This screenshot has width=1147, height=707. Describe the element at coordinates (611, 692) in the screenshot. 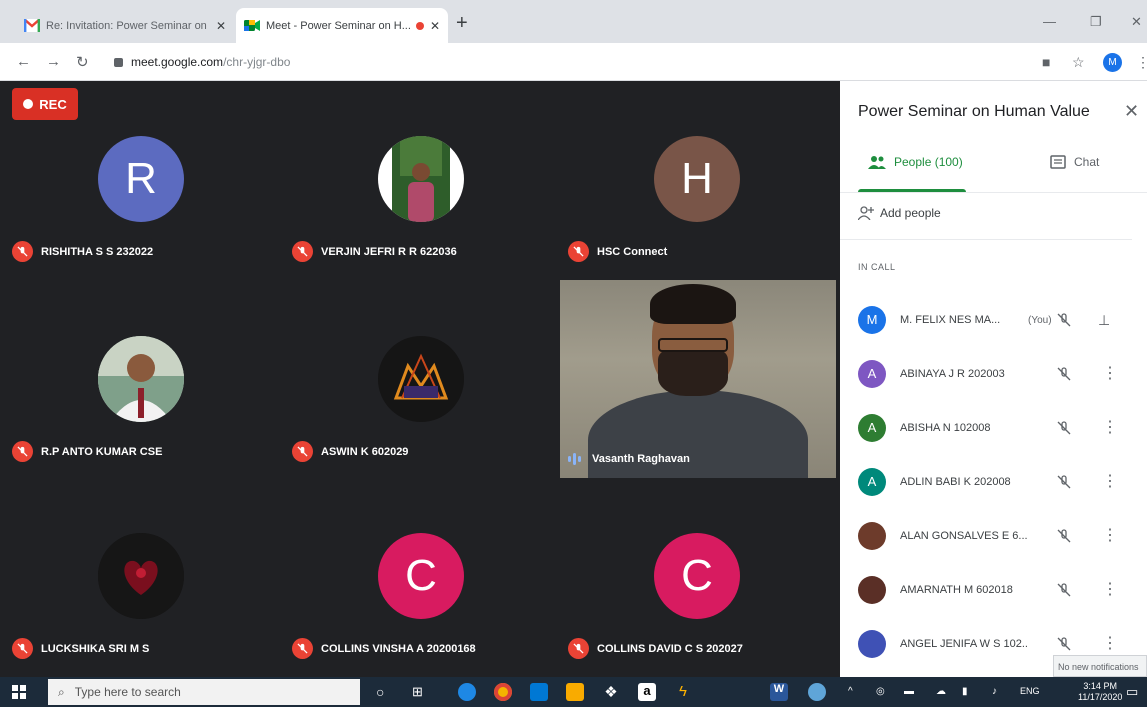

I see `dropbox-icon: ❖` at that location.